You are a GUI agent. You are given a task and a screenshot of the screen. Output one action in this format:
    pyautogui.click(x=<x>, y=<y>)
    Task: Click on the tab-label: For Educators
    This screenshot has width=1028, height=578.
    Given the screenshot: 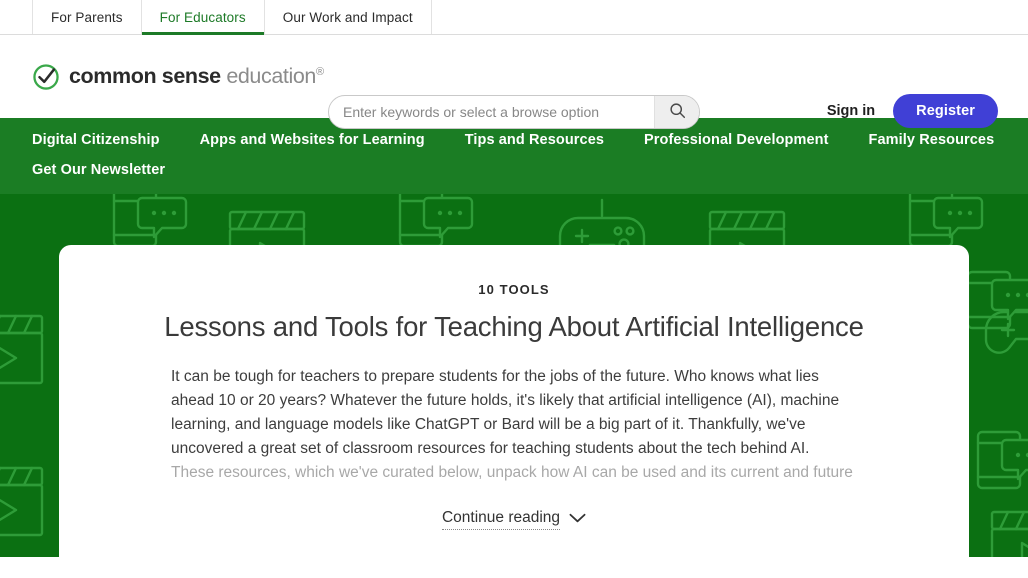 What is the action you would take?
    pyautogui.click(x=202, y=17)
    